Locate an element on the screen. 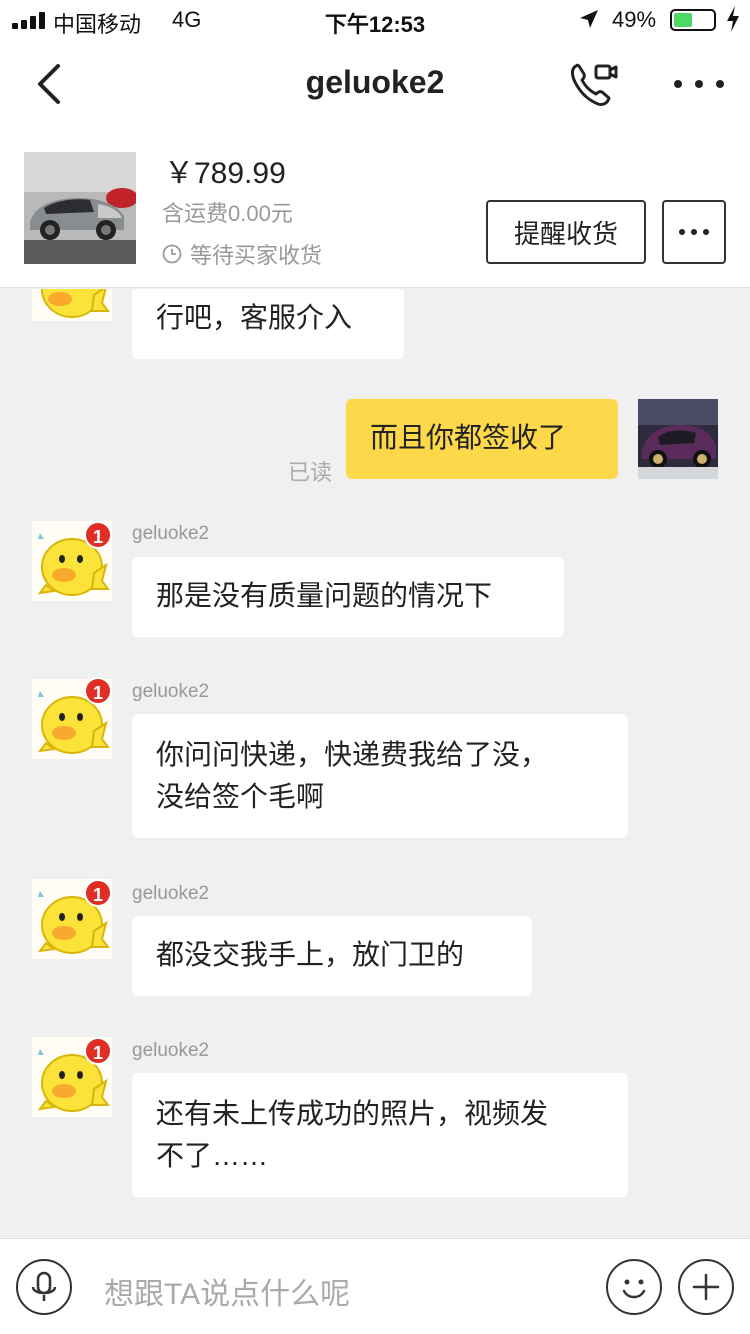  charging-icon is located at coordinates (733, 22).